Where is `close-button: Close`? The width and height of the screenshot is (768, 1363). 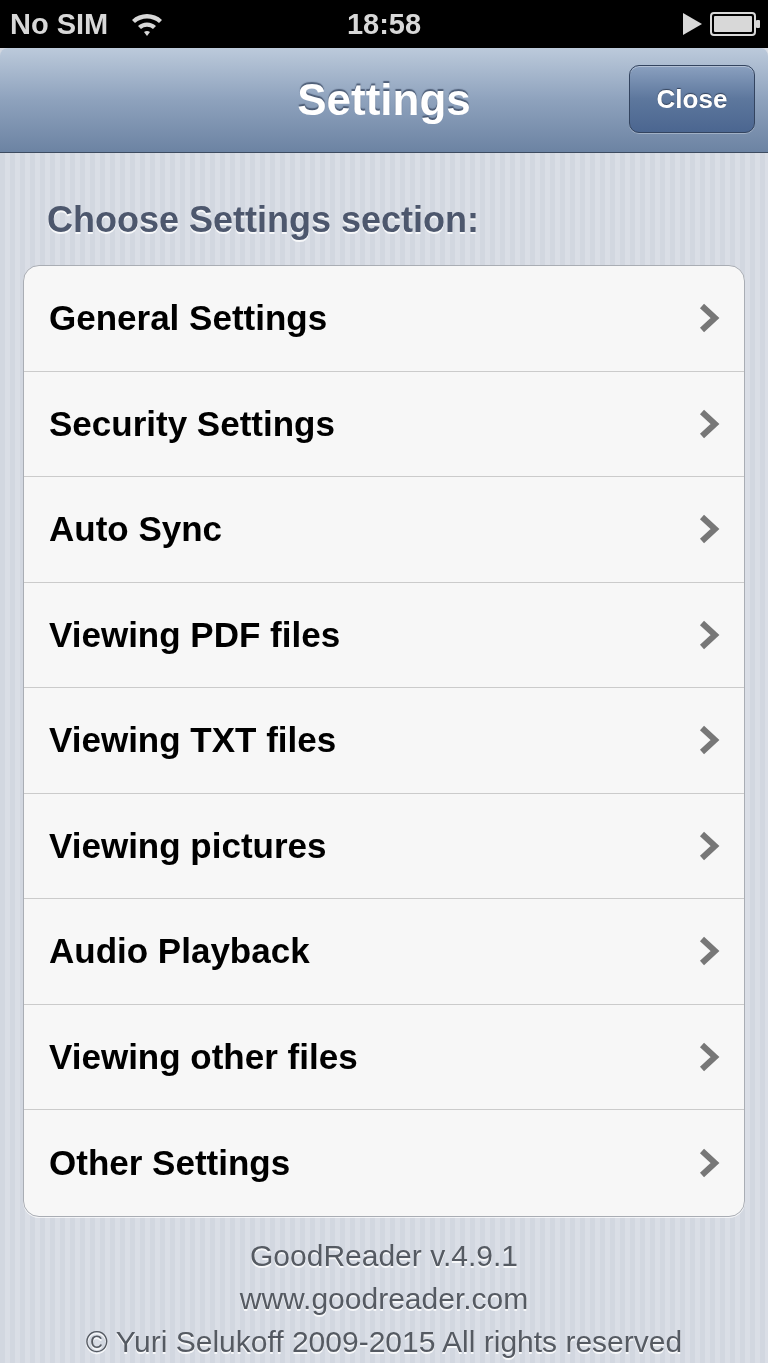 close-button: Close is located at coordinates (692, 99).